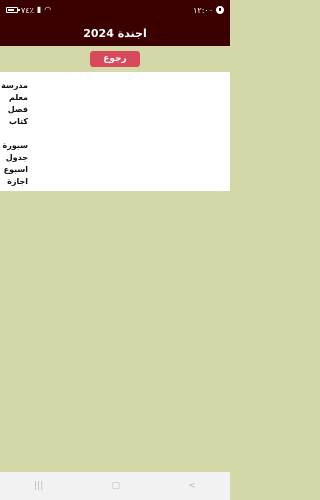 The width and height of the screenshot is (320, 500). What do you see at coordinates (39, 9) in the screenshot?
I see `signal-icon: ▮` at bounding box center [39, 9].